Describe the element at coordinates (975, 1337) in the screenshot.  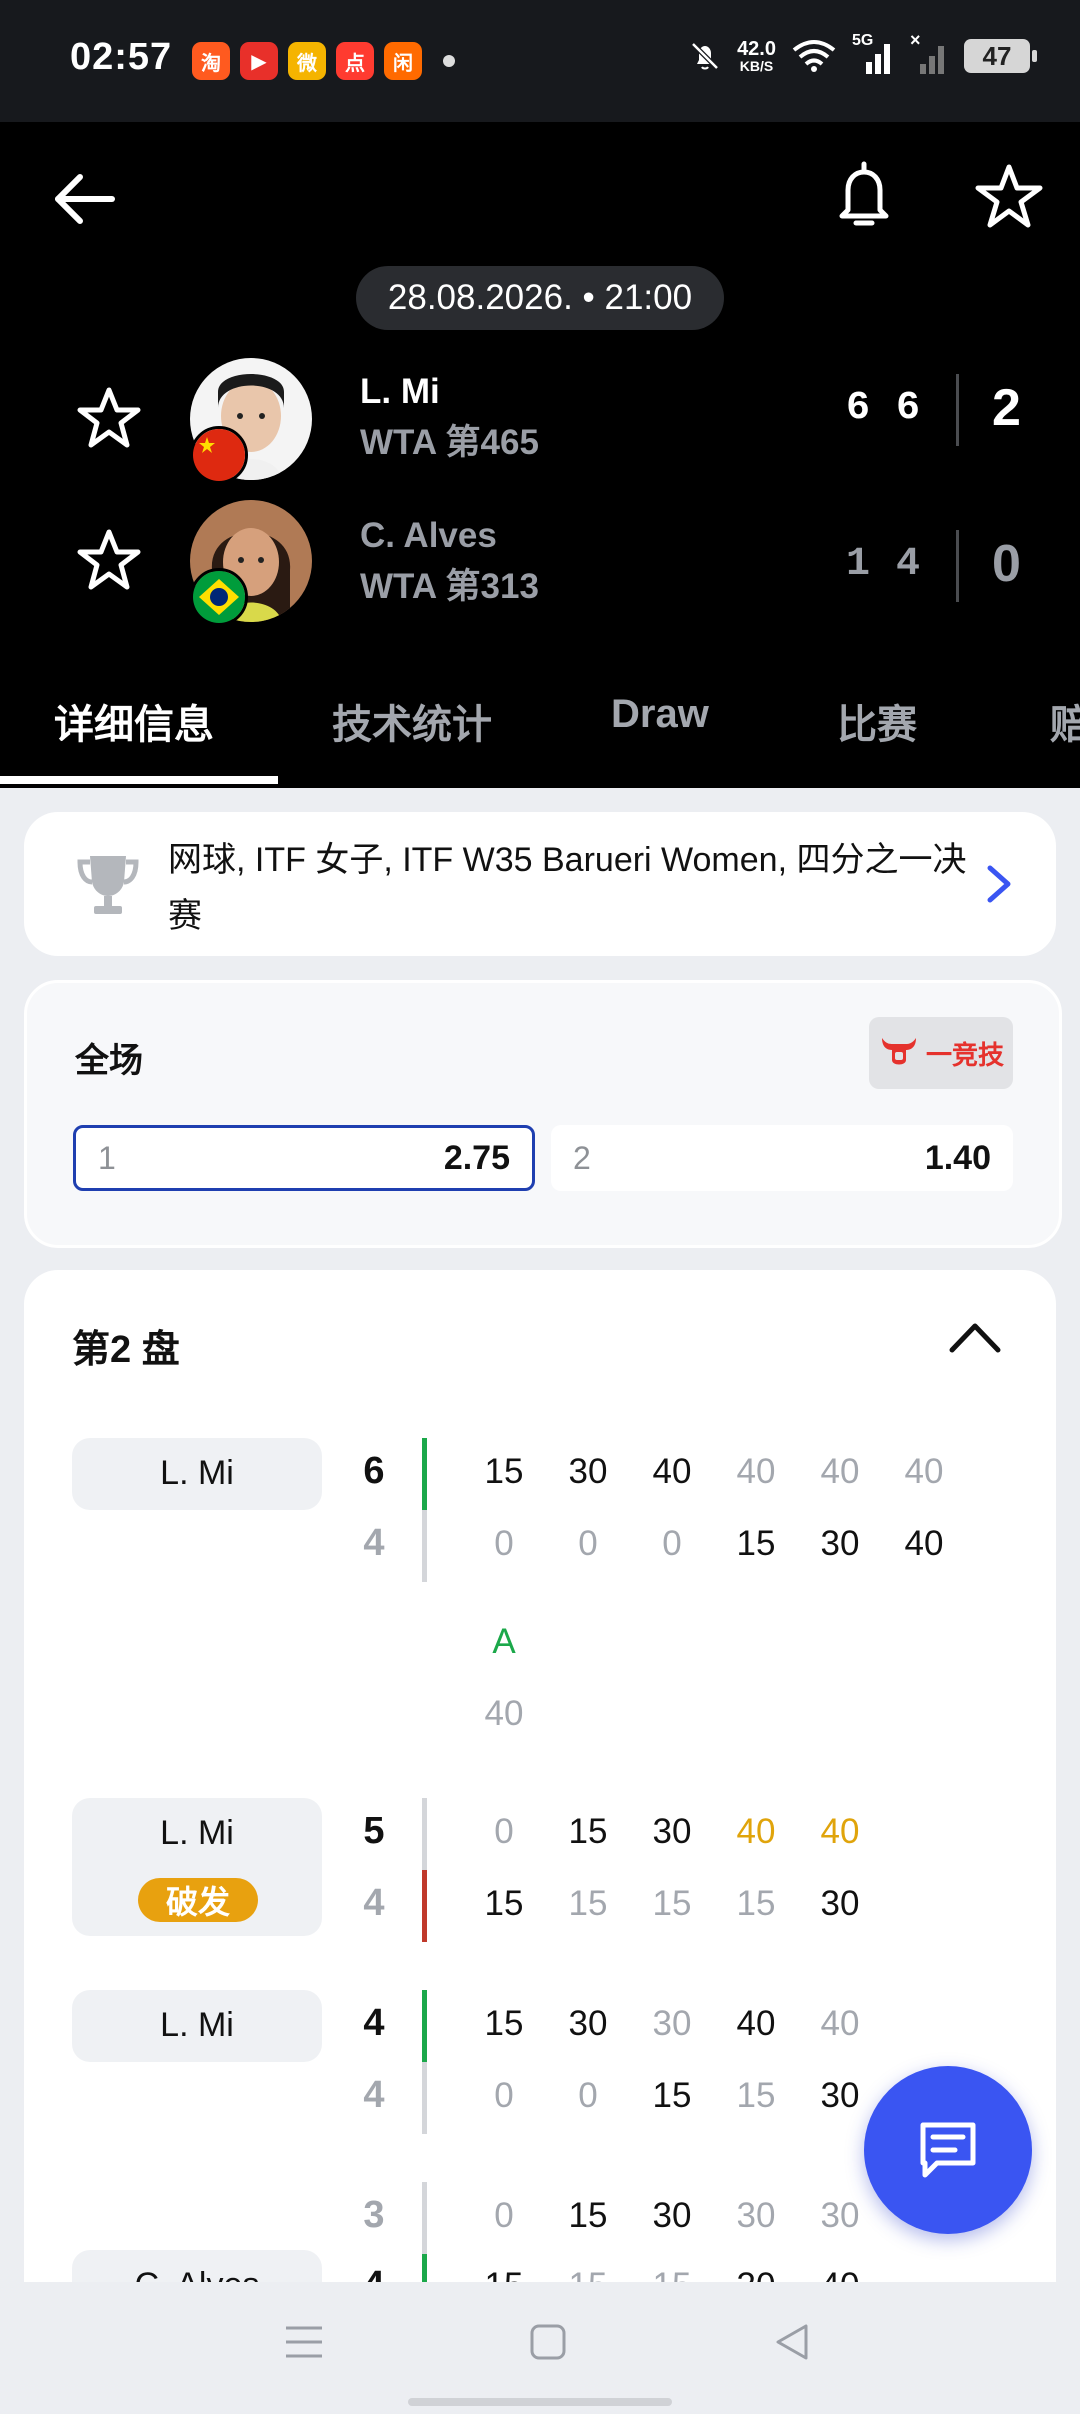
I see `chevron-up-icon` at that location.